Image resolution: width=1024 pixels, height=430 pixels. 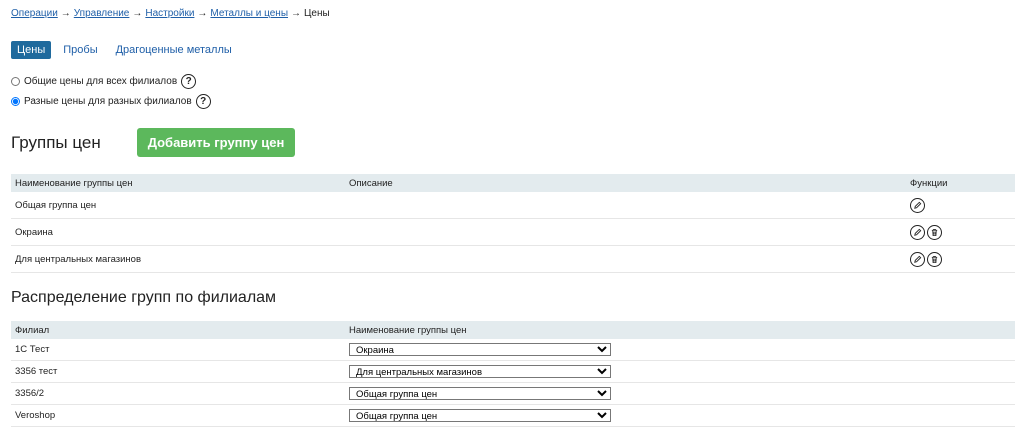 I want to click on pricing-mode-separate-row: Разные цены для разных филиалов ?, so click(x=111, y=101).